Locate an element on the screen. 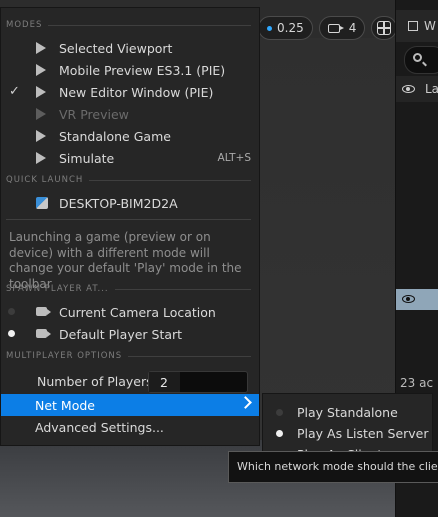  spawn-label: Current Camera Location is located at coordinates (137, 312).